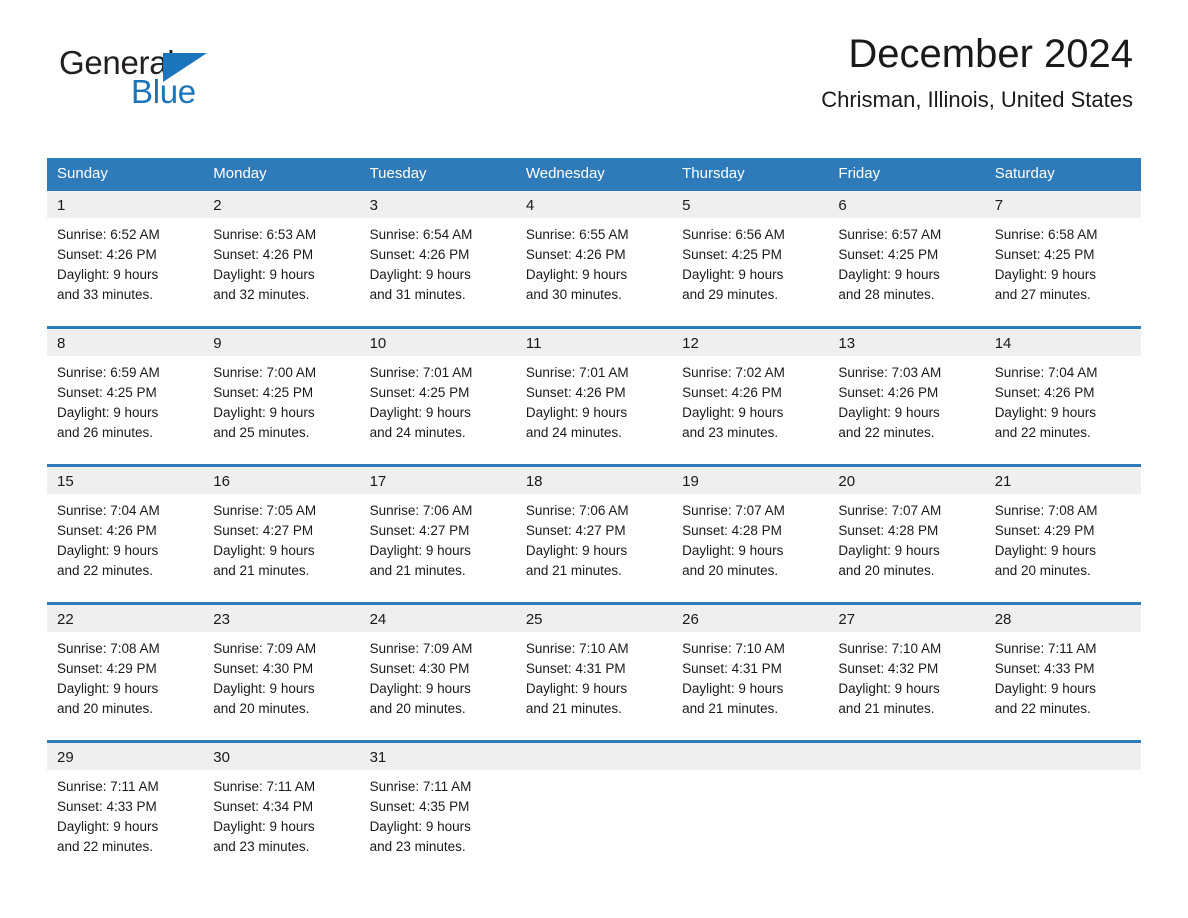  What do you see at coordinates (265, 648) in the screenshot?
I see `sunrise-text: Sunrise: 7:09 AM` at bounding box center [265, 648].